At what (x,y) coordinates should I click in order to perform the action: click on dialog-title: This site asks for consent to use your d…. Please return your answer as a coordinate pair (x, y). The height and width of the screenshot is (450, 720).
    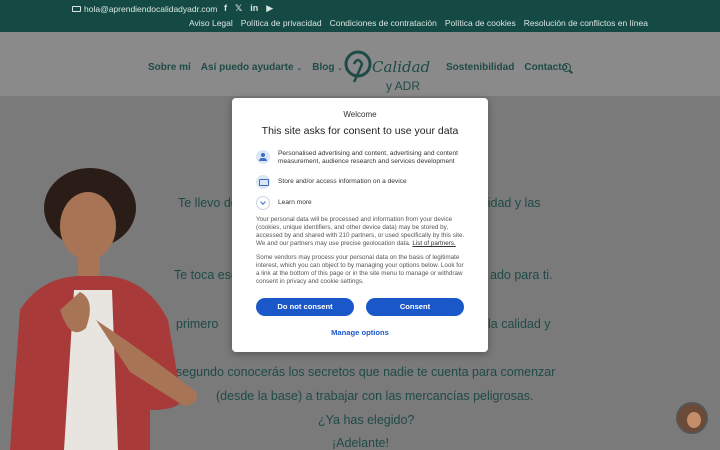
    Looking at the image, I should click on (360, 131).